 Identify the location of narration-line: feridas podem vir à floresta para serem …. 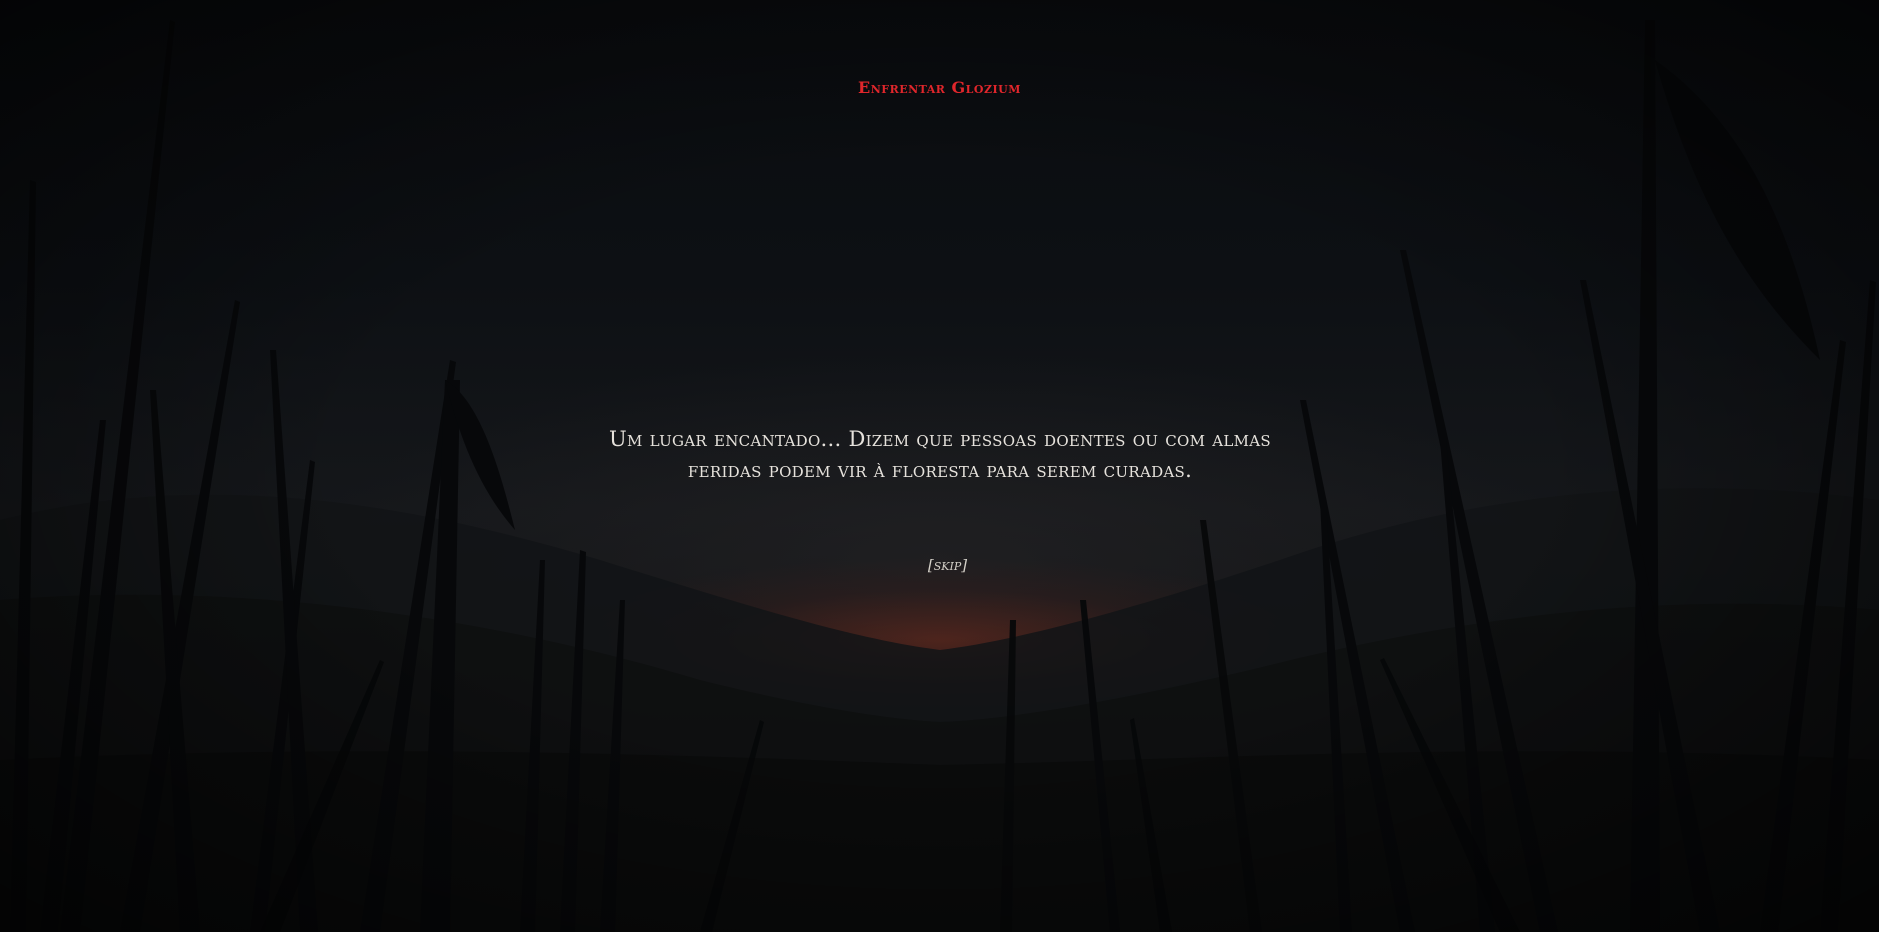
(940, 470).